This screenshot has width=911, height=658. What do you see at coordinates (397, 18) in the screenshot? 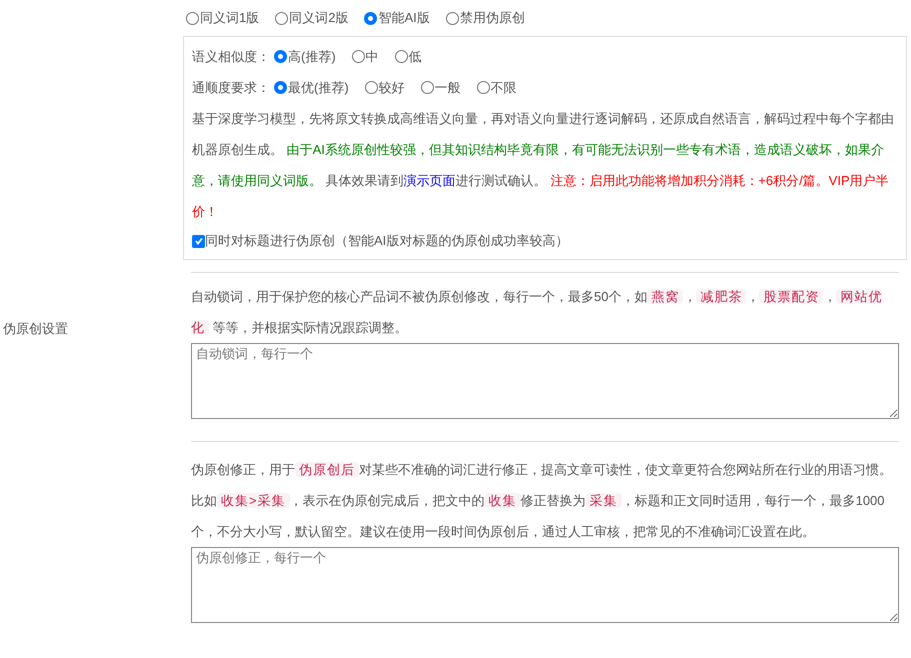
I see `mode-radio: 智能AI版` at bounding box center [397, 18].